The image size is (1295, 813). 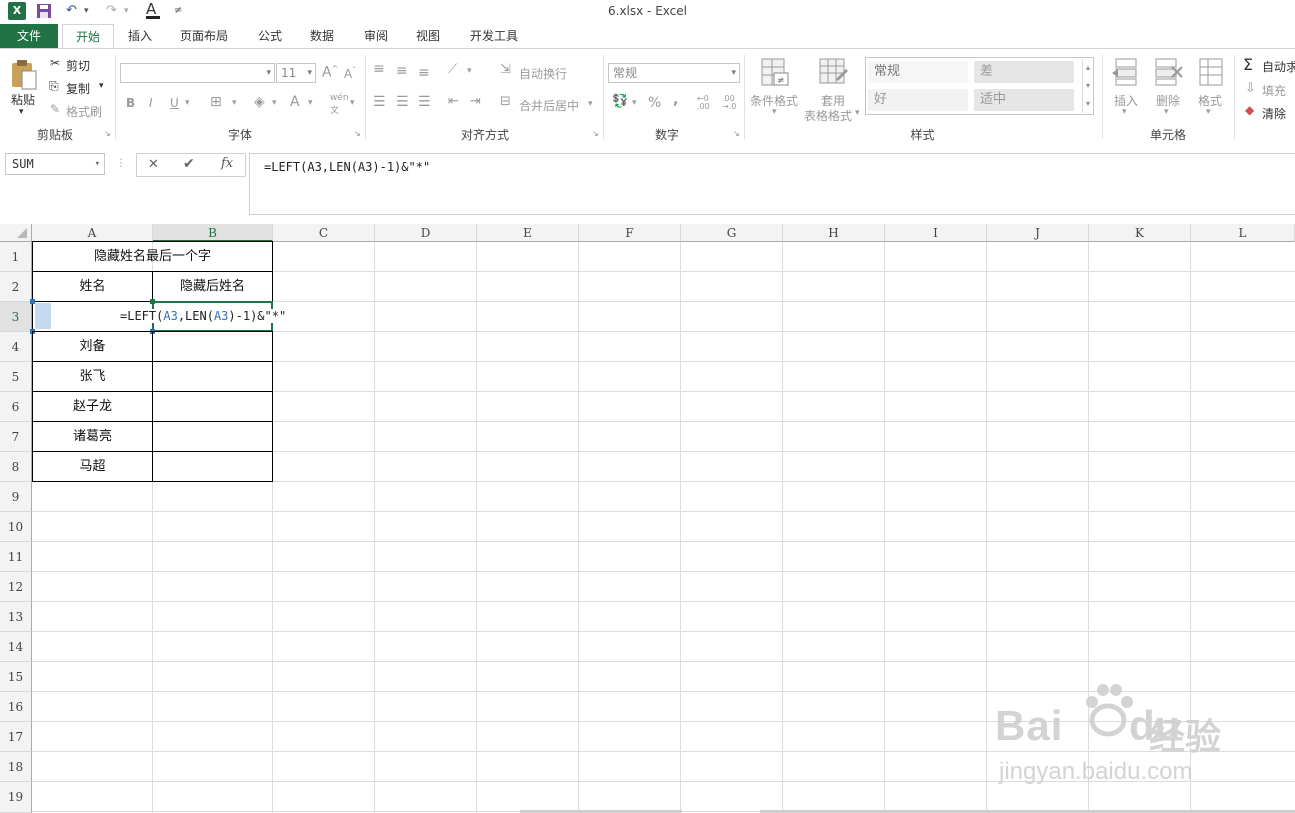 I want to click on row-header-10: 10, so click(x=16, y=527).